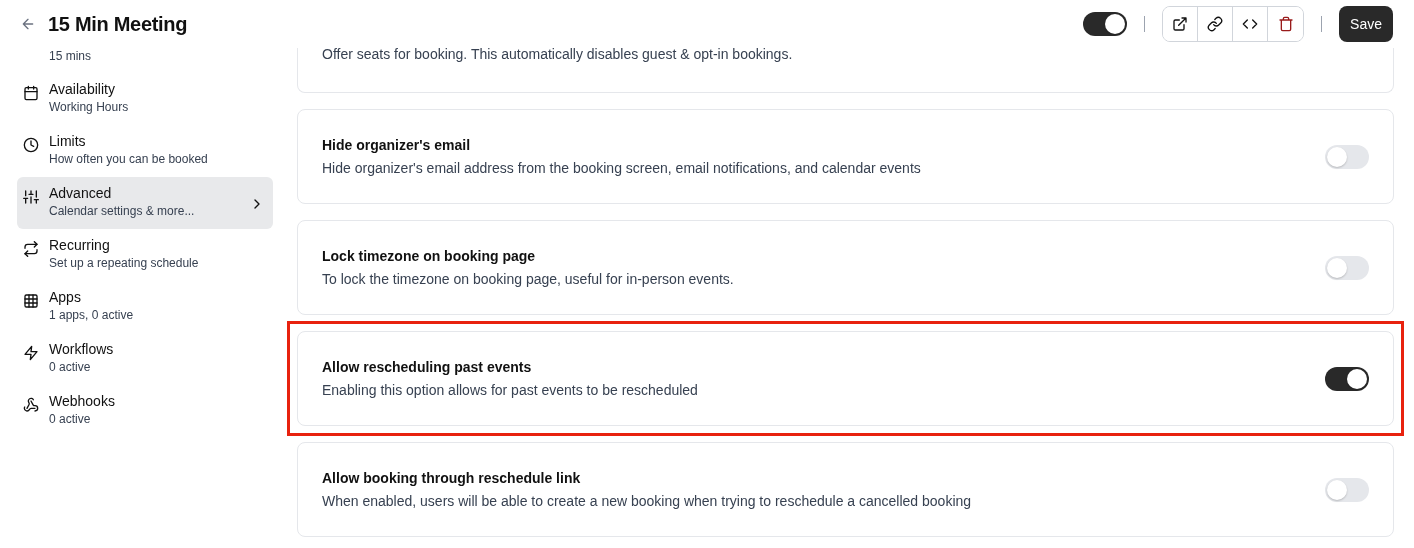  I want to click on setting-title: Allow rescheduling past events, so click(427, 367).